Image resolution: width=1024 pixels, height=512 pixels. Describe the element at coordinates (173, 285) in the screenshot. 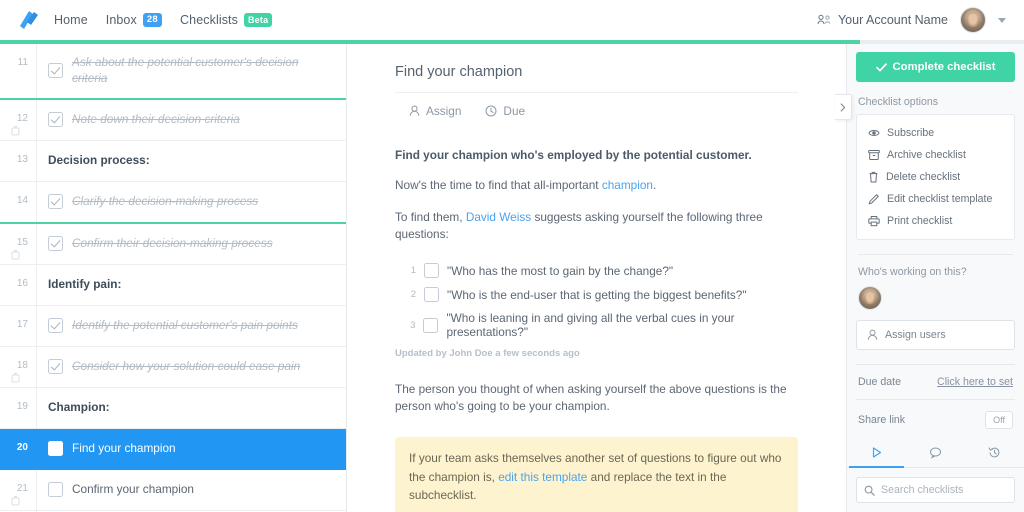

I see `checklist-heading-row: 16 Identify pain:` at that location.